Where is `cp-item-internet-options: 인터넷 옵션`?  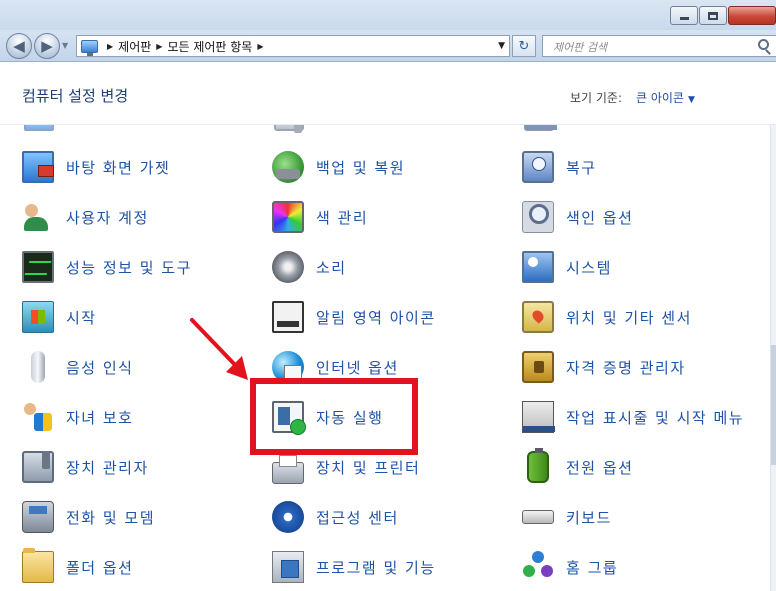 cp-item-internet-options: 인터넷 옵션 is located at coordinates (335, 367).